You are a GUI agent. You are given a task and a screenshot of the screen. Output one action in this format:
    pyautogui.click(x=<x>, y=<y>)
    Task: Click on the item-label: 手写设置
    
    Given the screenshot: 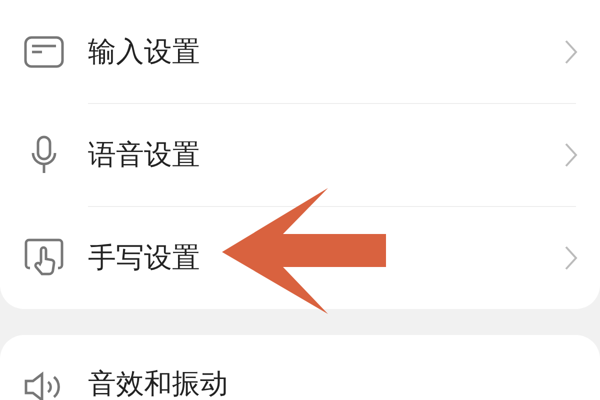 What is the action you would take?
    pyautogui.click(x=326, y=257)
    